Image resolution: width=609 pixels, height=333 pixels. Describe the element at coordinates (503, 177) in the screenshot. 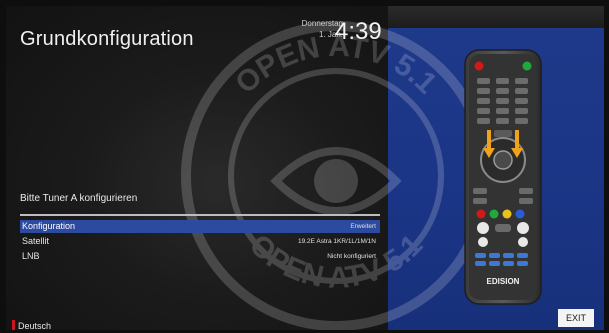

I see `remote-control-image: EDISION` at that location.